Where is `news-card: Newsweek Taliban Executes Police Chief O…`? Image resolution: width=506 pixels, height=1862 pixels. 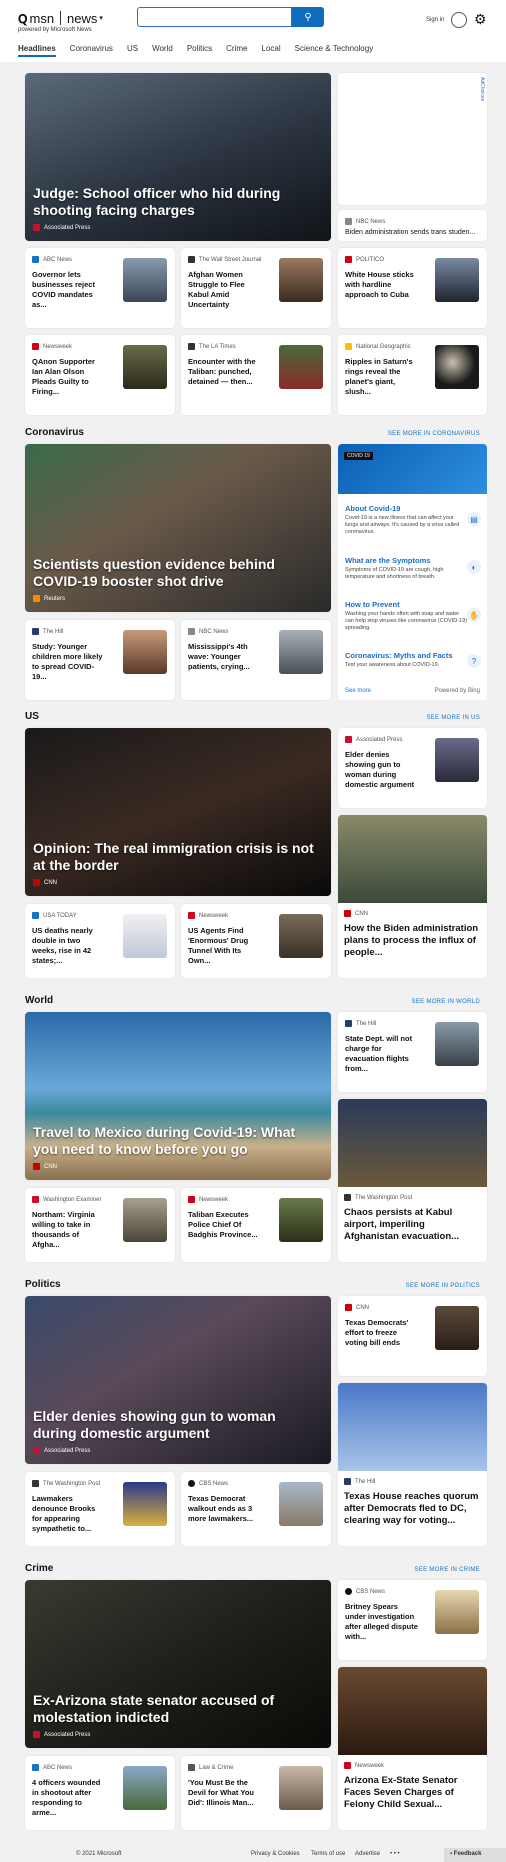
news-card: Newsweek Taliban Executes Police Chief O… is located at coordinates (256, 1225).